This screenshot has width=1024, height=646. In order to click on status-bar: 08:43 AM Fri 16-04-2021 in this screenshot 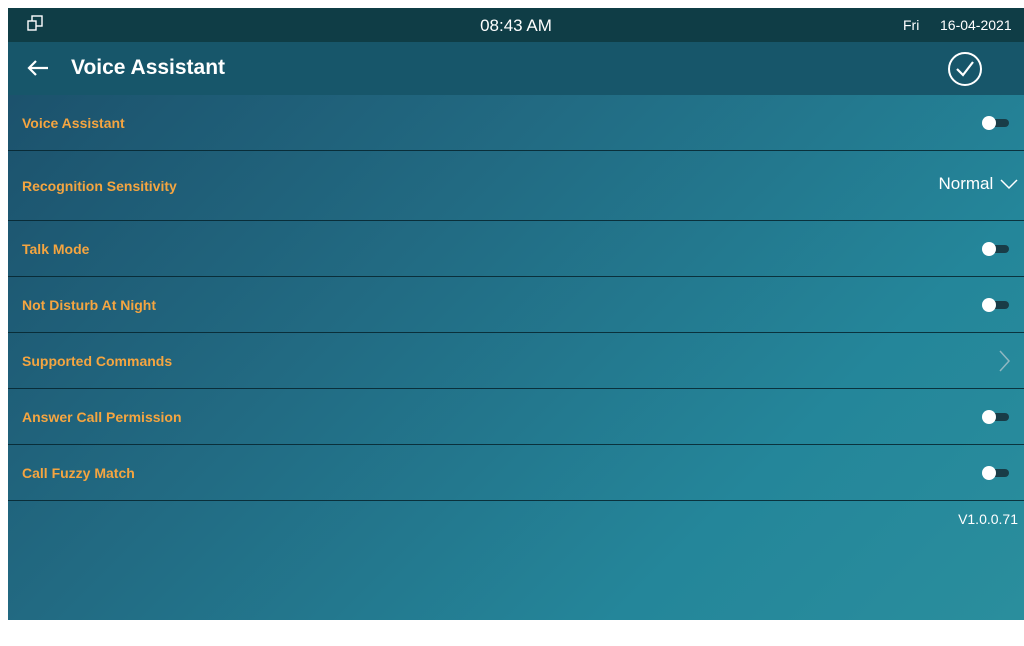, I will do `click(516, 25)`.